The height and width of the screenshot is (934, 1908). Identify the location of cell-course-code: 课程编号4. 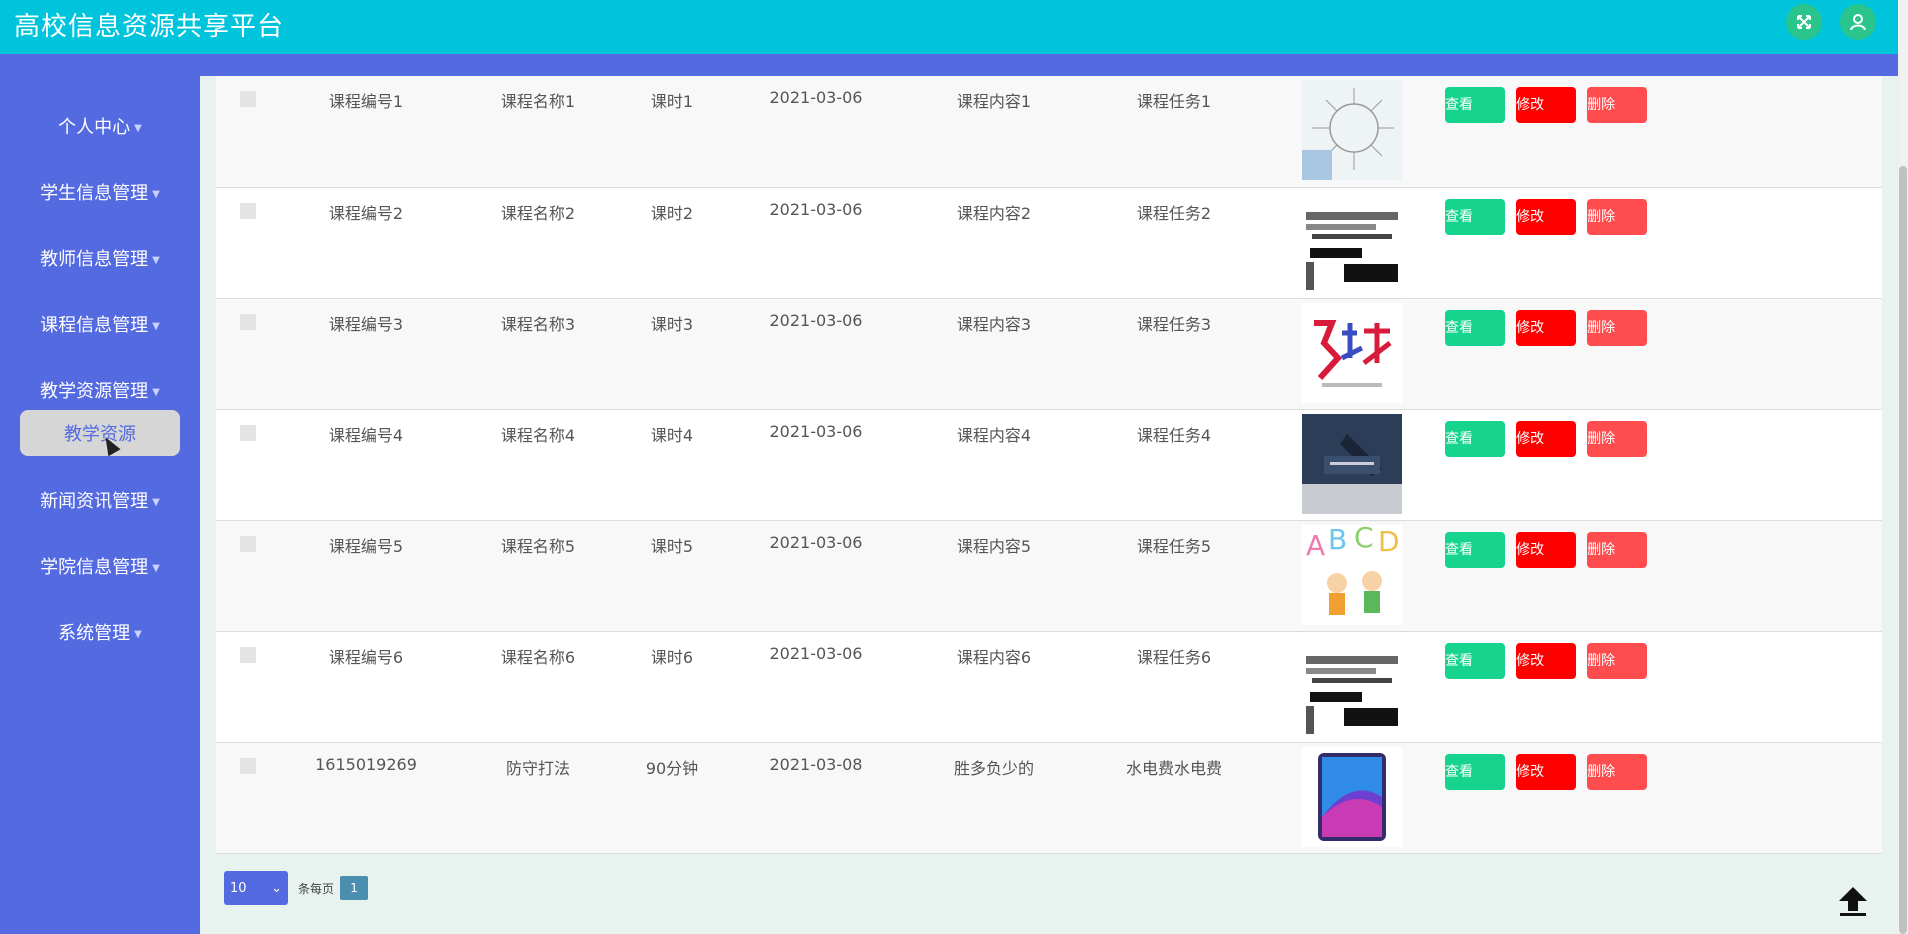
(366, 435).